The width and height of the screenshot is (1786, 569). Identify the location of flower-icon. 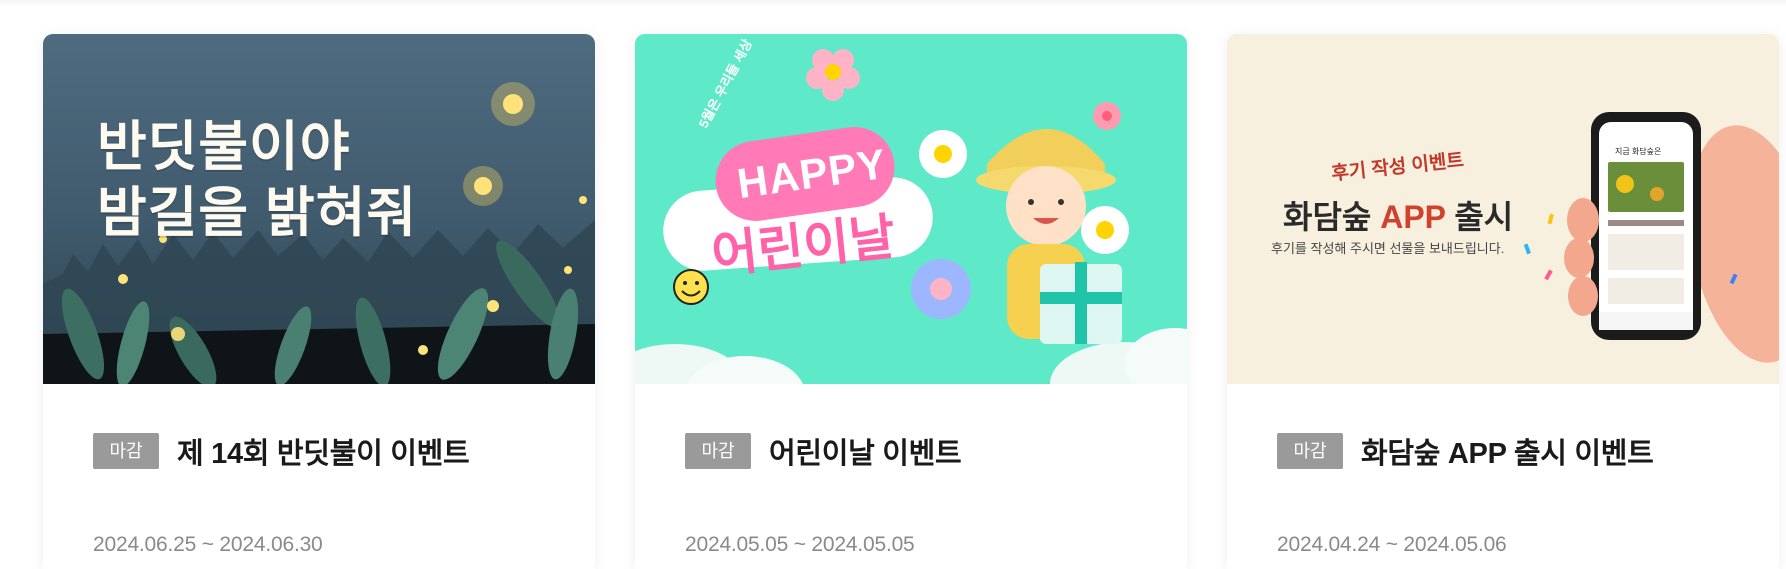
(833, 75).